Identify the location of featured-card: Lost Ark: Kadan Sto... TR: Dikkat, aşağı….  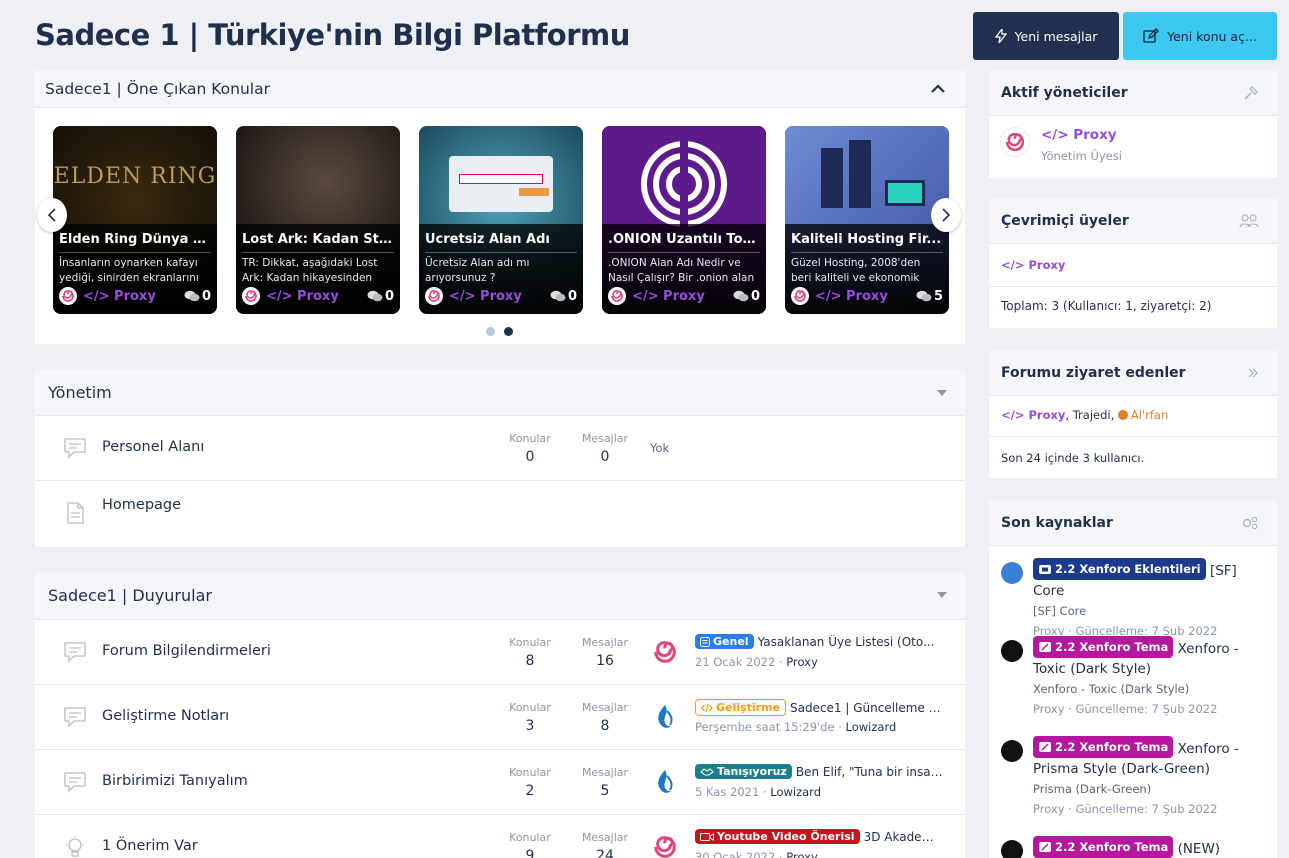
(318, 220).